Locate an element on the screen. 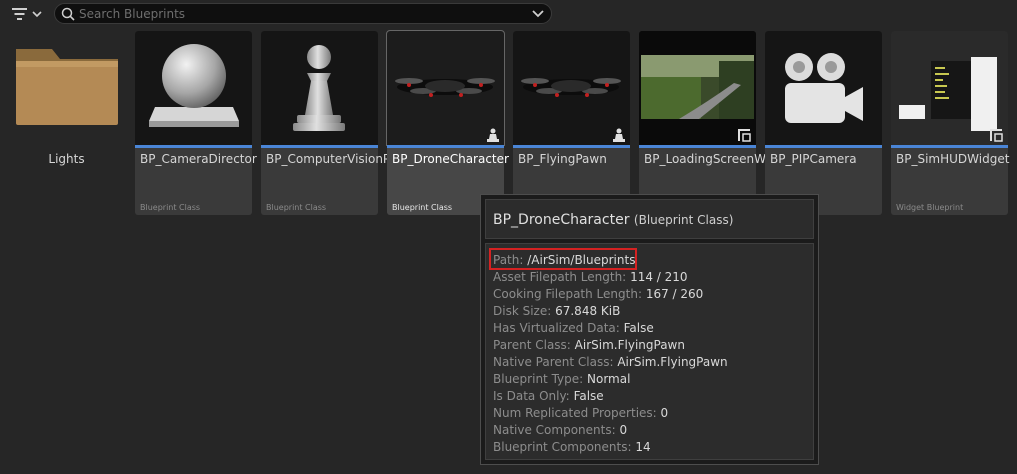 The width and height of the screenshot is (1017, 474). property-row: Parent Class: AirSim.FlyingPawn is located at coordinates (589, 345).